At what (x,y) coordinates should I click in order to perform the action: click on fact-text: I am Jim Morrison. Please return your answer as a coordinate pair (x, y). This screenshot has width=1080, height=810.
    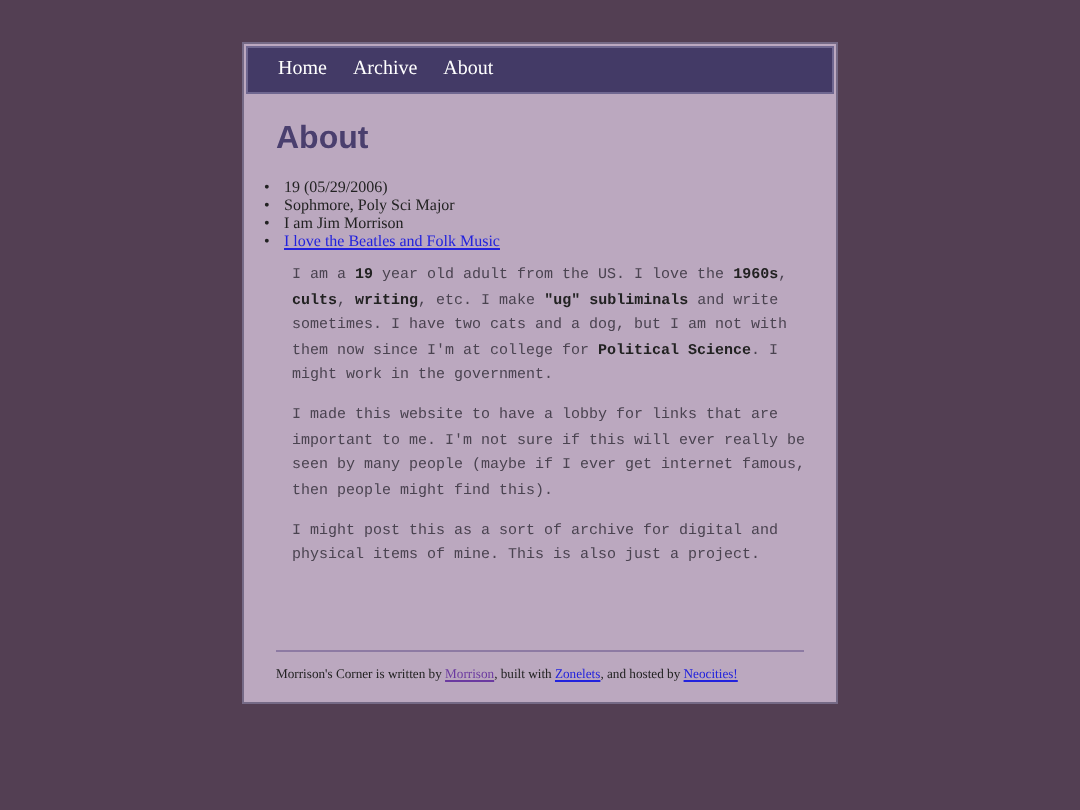
    Looking at the image, I should click on (344, 223).